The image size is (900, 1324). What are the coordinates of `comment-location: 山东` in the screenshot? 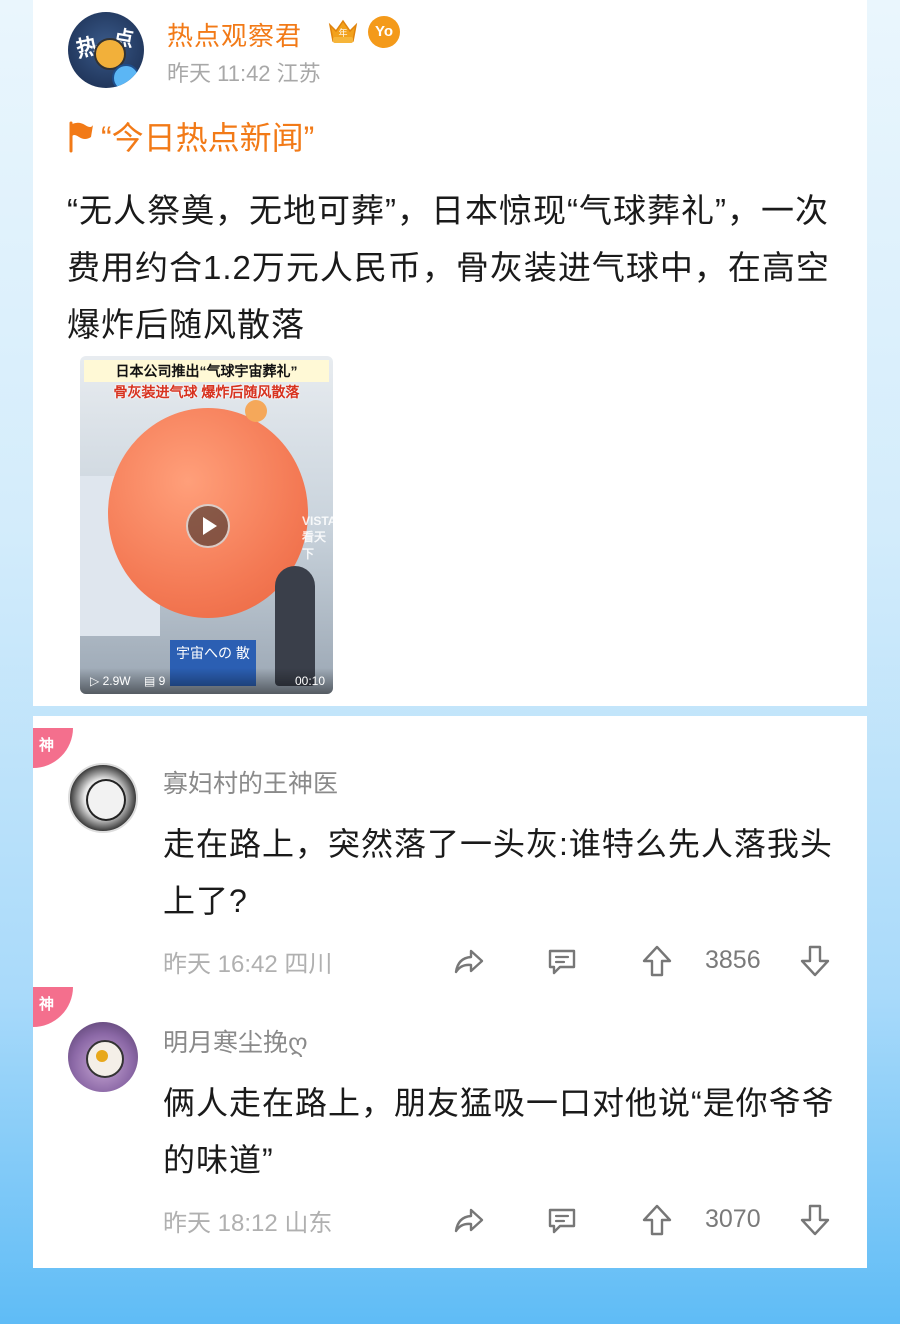 It's located at (308, 1223).